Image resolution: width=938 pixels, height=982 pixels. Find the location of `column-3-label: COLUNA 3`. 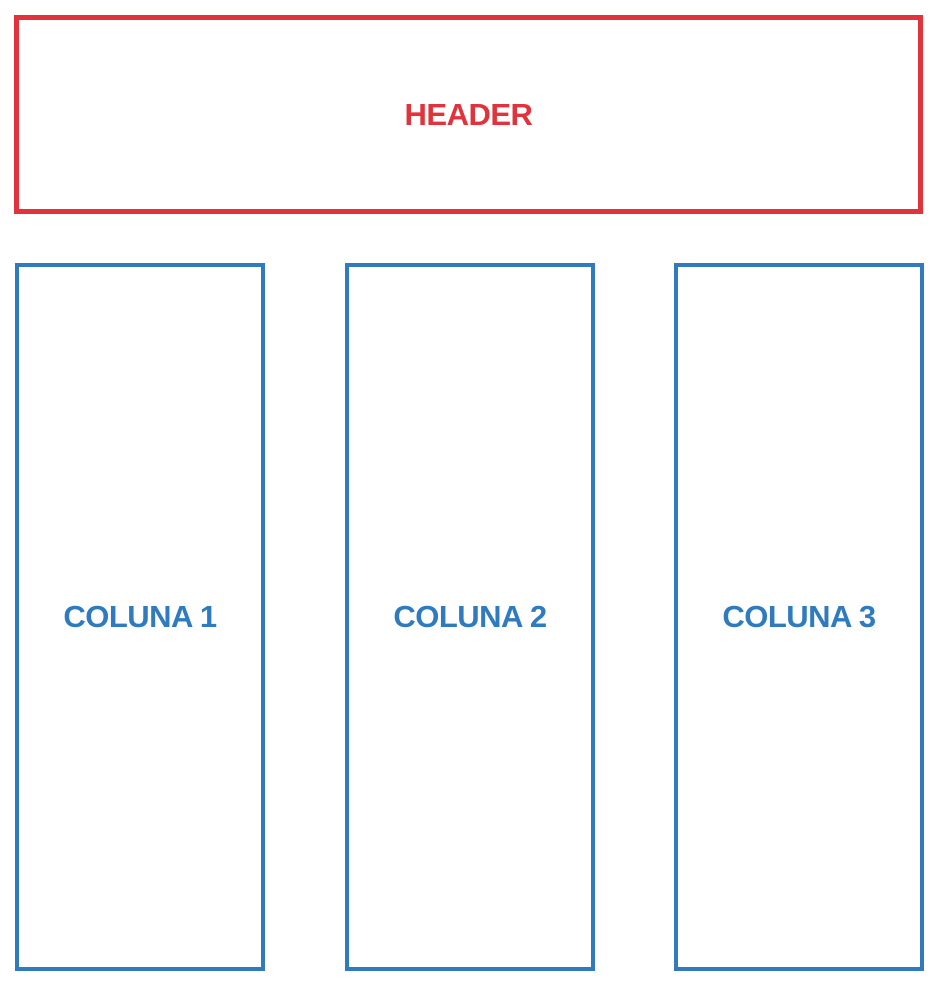

column-3-label: COLUNA 3 is located at coordinates (799, 616).